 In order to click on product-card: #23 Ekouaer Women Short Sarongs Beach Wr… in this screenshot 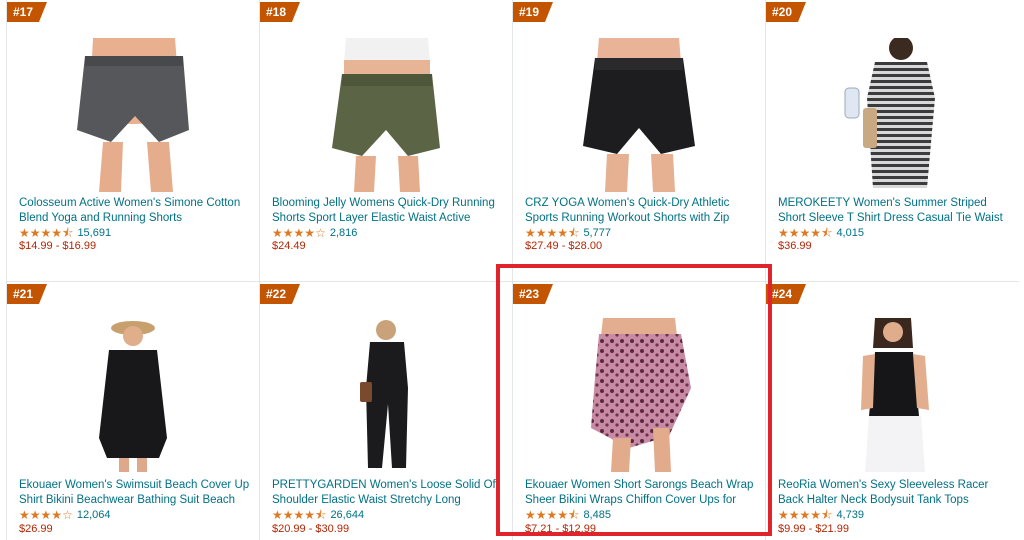, I will do `click(639, 411)`.